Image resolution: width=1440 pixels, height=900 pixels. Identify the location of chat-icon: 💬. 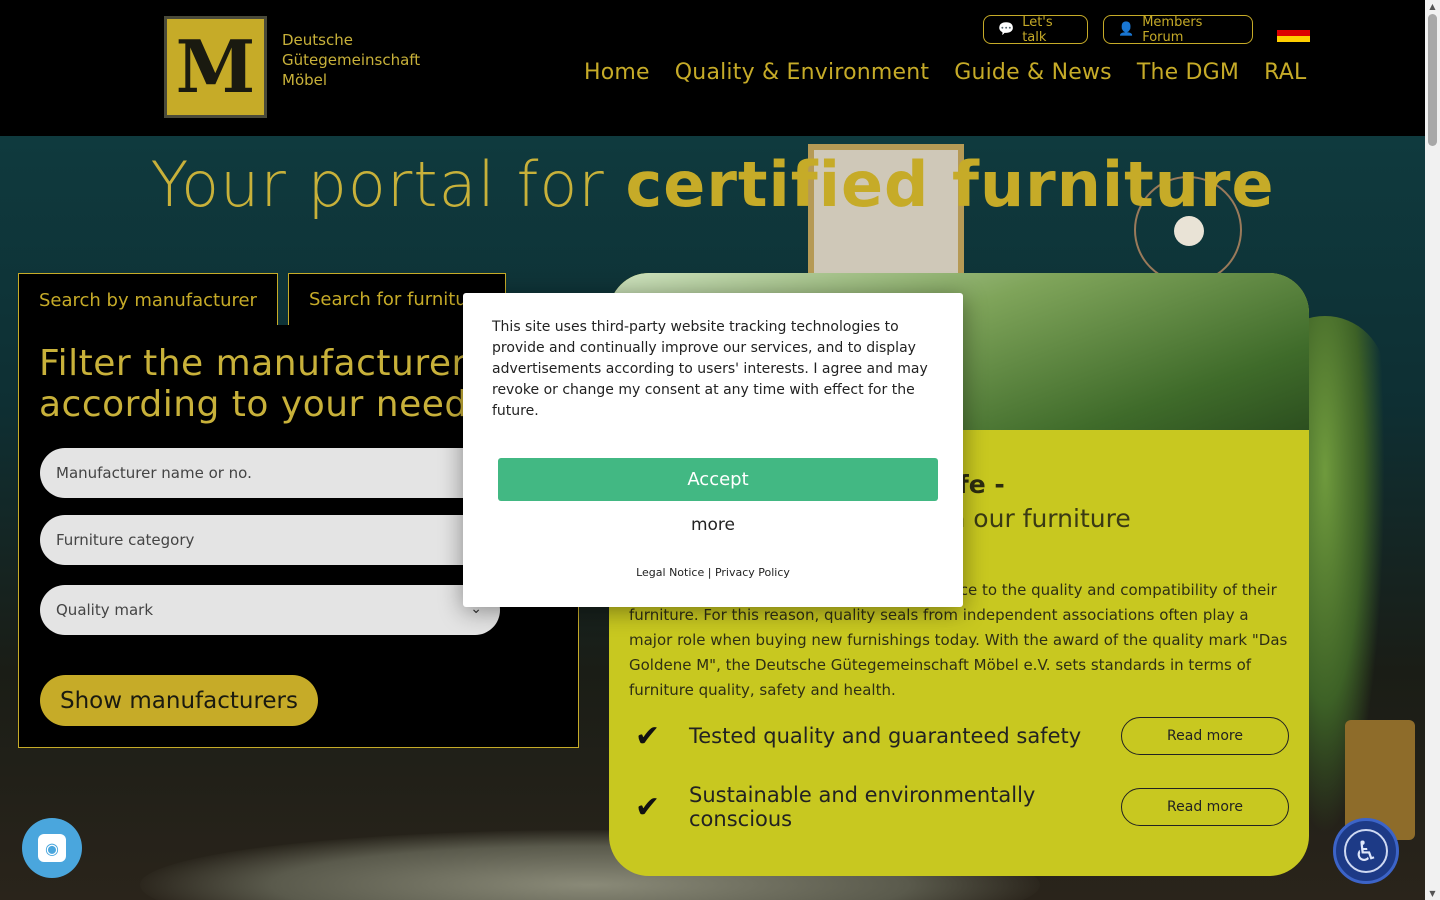
(1006, 29).